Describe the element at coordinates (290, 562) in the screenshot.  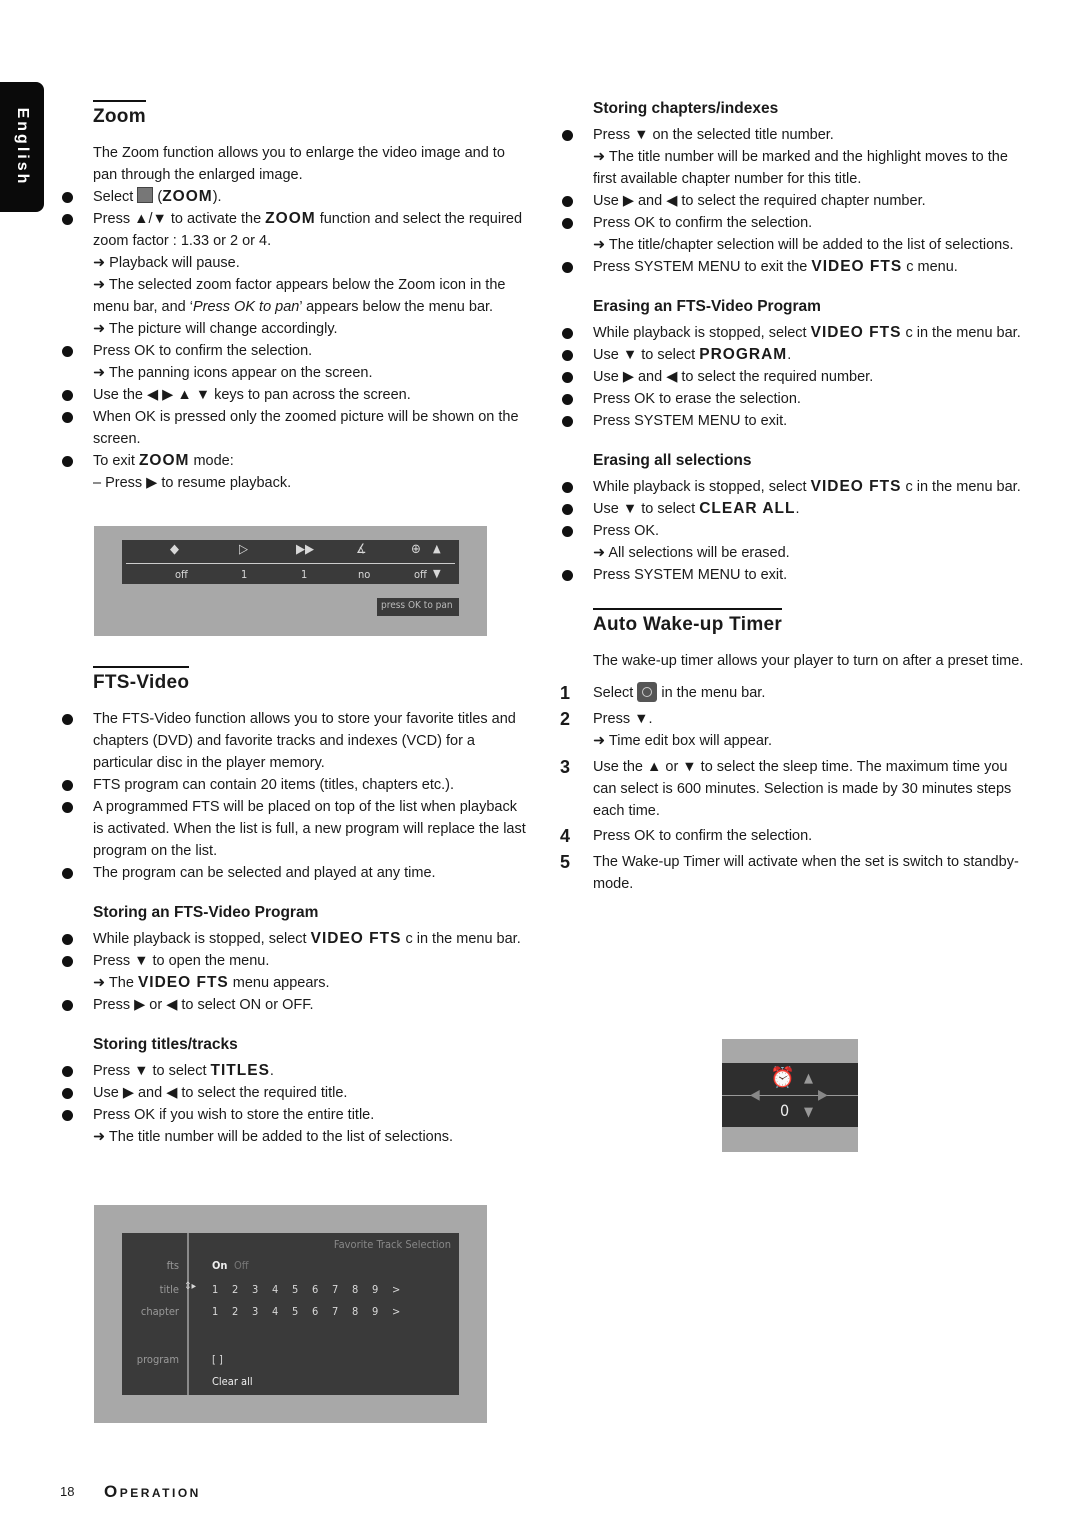
I see `zoom-menu-bar: ◆ ▷ ▶▶ ∡ ⊕ ▲ ▼ off 1 1 no off` at that location.